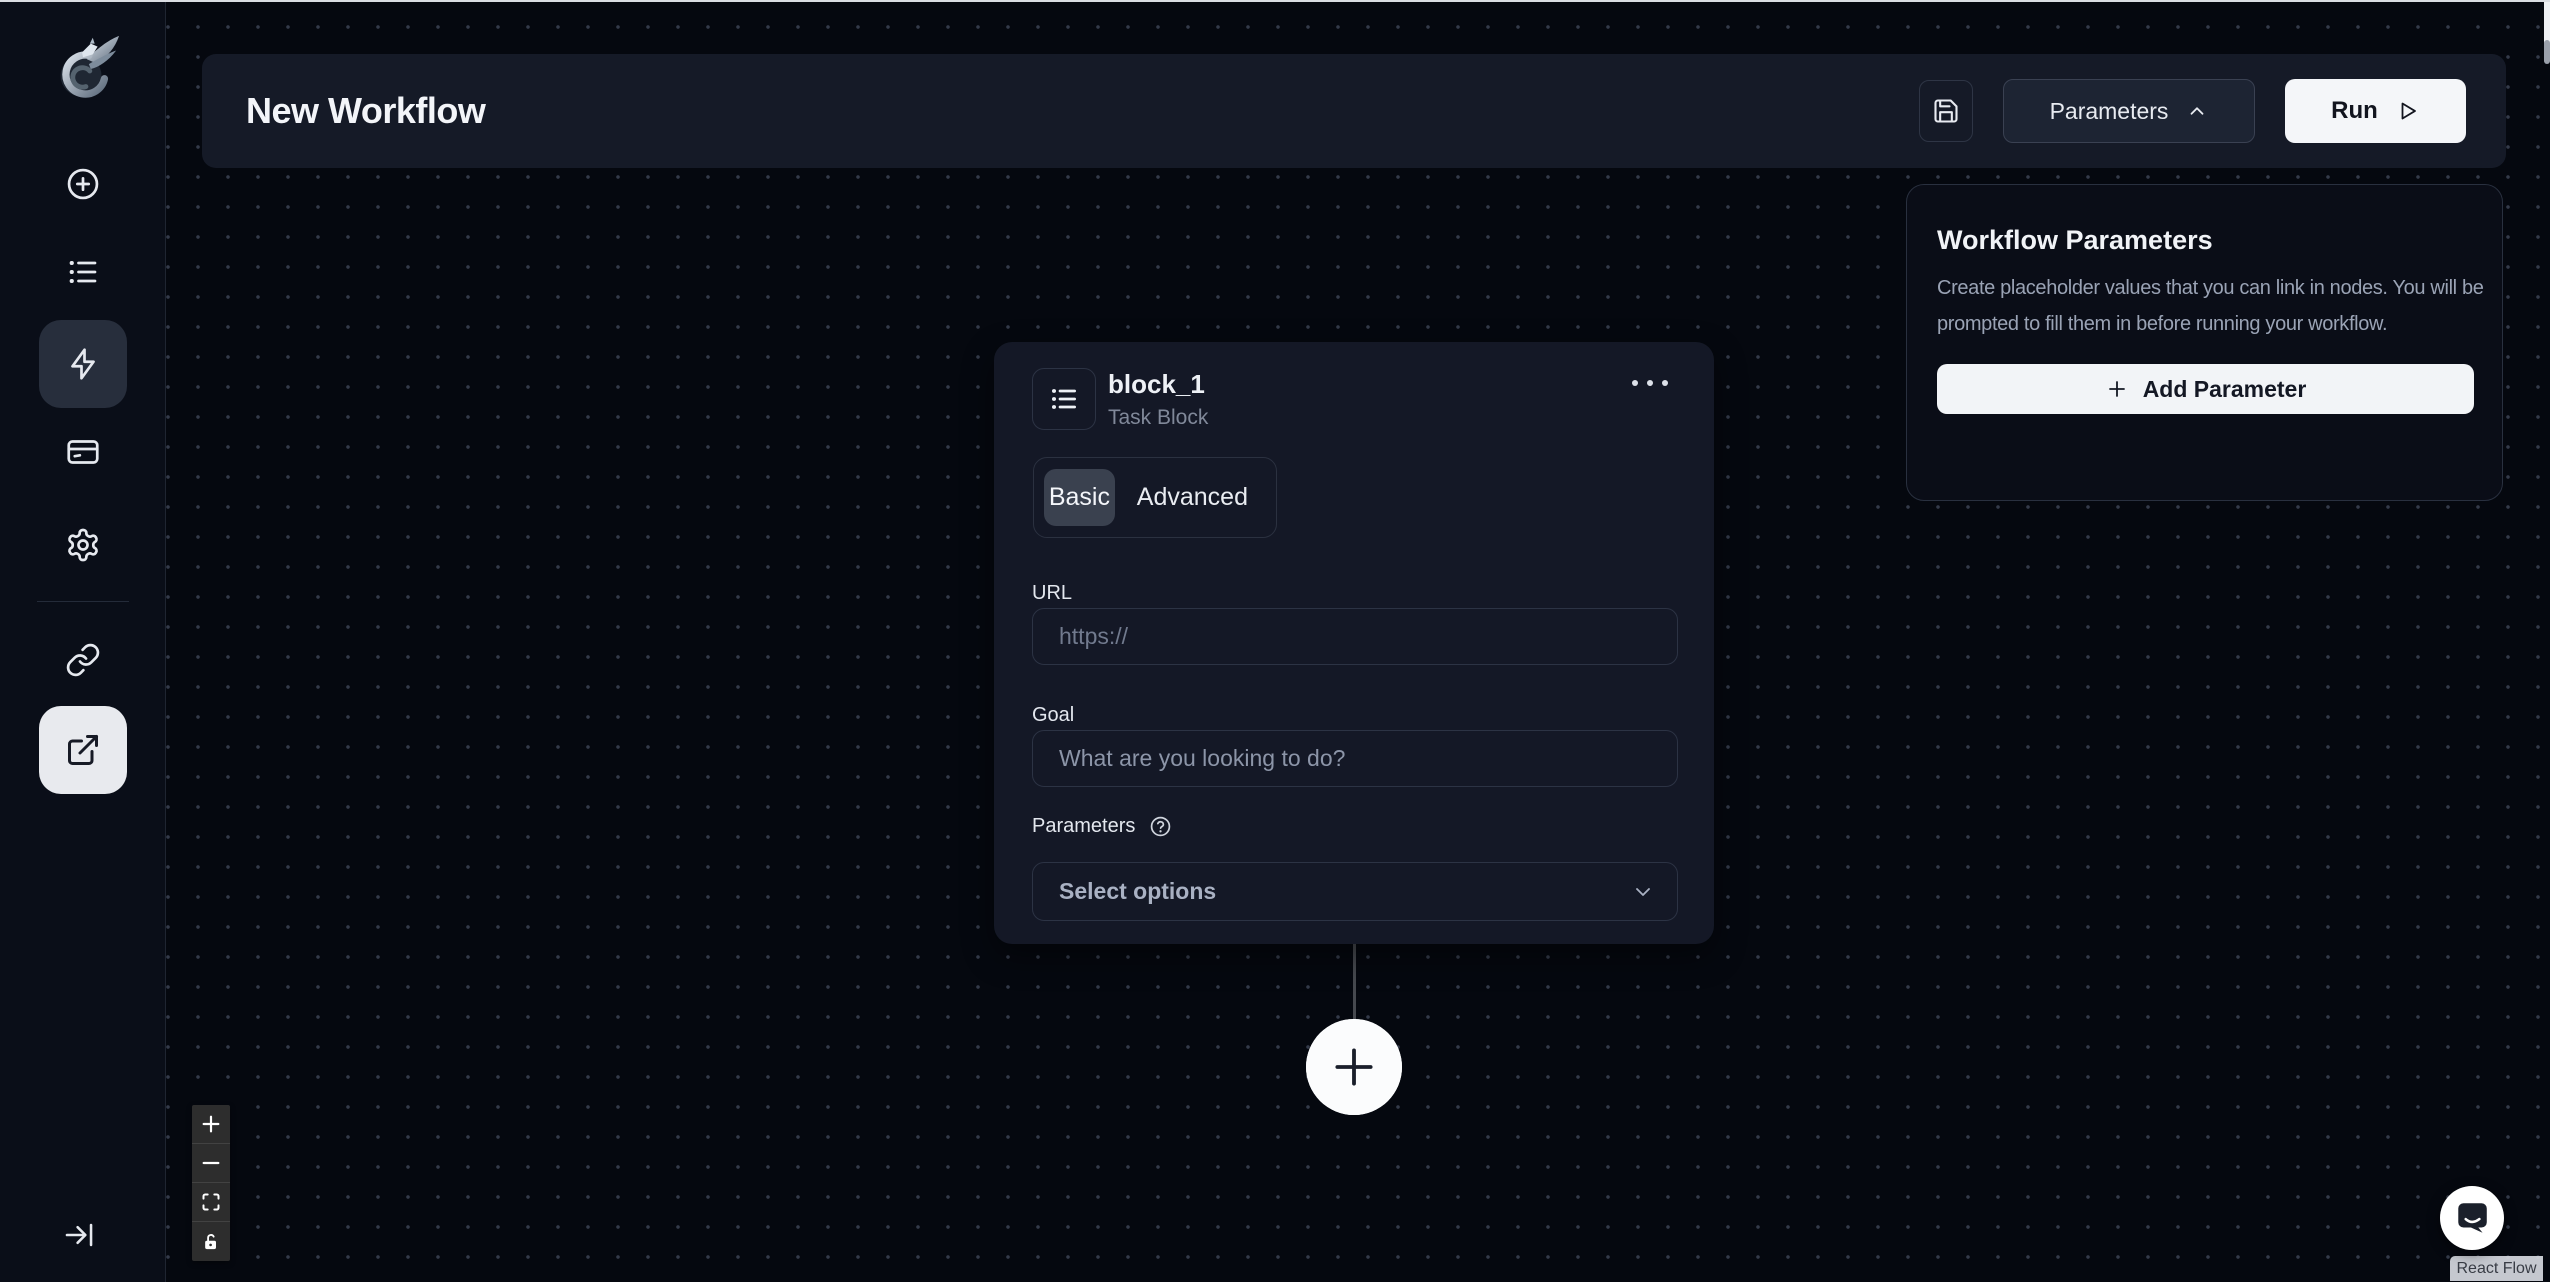 Image resolution: width=2550 pixels, height=1282 pixels. I want to click on chat-launcher-button, so click(2472, 1218).